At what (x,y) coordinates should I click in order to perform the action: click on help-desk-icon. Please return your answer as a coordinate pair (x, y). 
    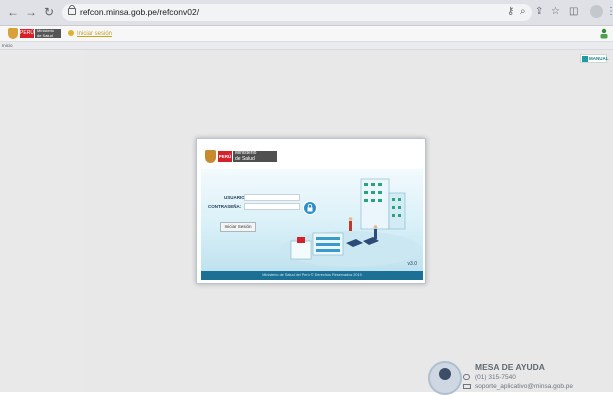
    Looking at the image, I should click on (445, 378).